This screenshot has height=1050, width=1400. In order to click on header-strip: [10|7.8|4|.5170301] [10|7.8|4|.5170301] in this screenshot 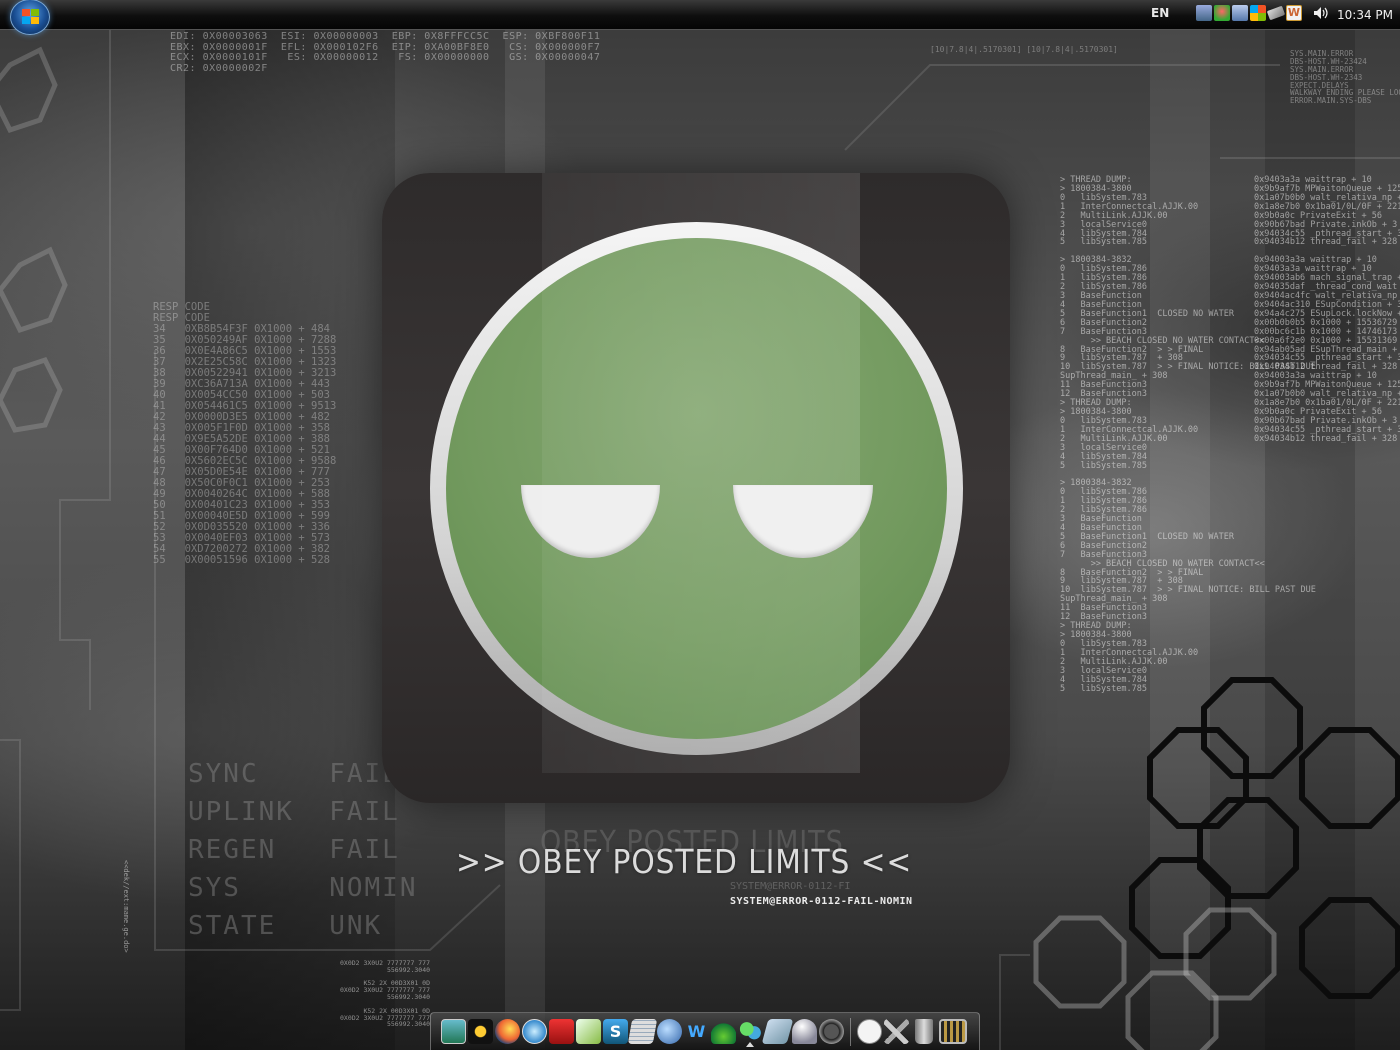, I will do `click(1024, 49)`.